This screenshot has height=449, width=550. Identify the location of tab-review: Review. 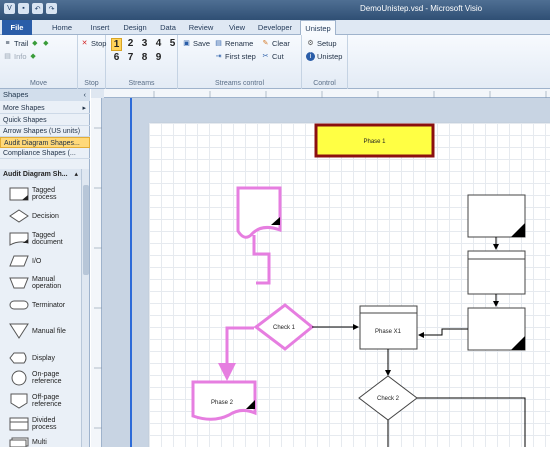
(201, 27).